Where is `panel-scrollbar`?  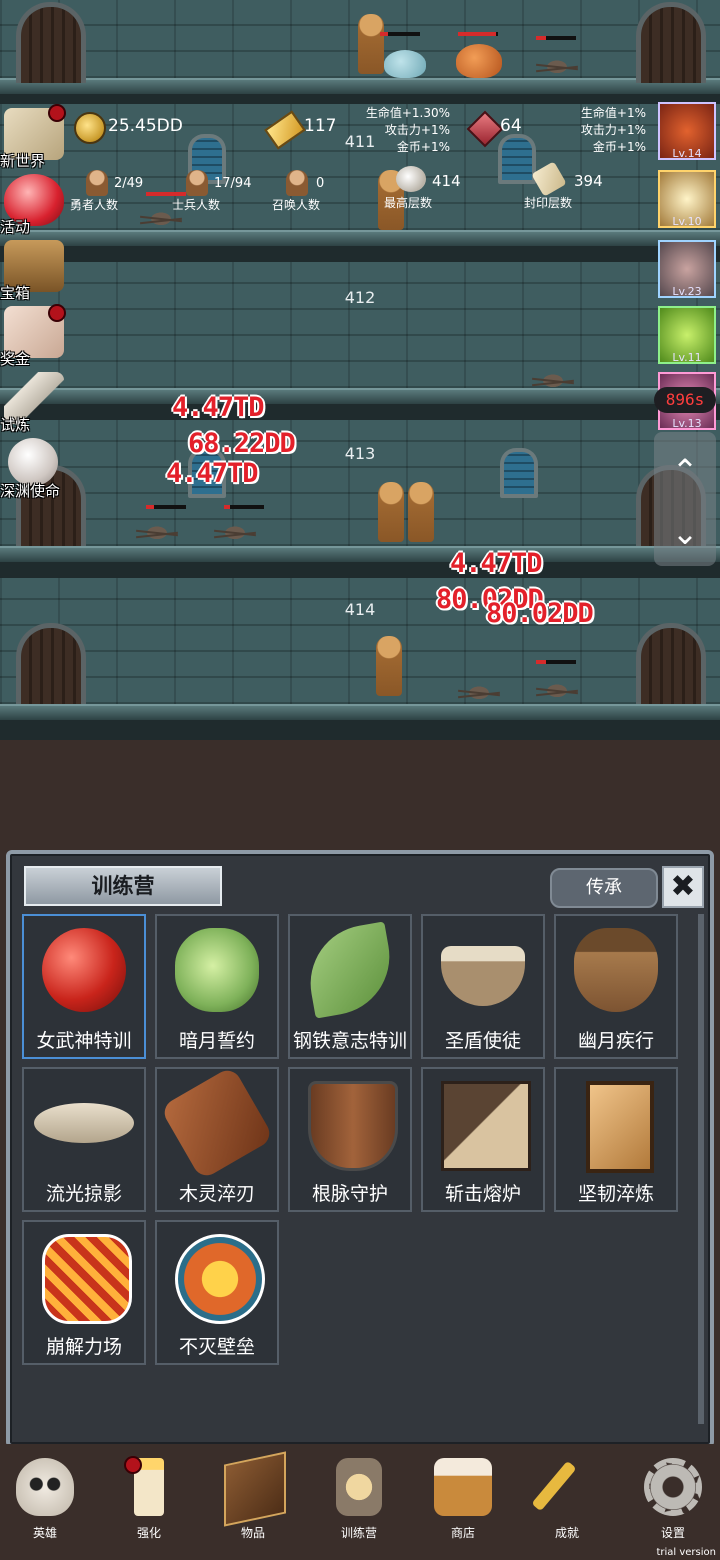
panel-scrollbar is located at coordinates (701, 1169).